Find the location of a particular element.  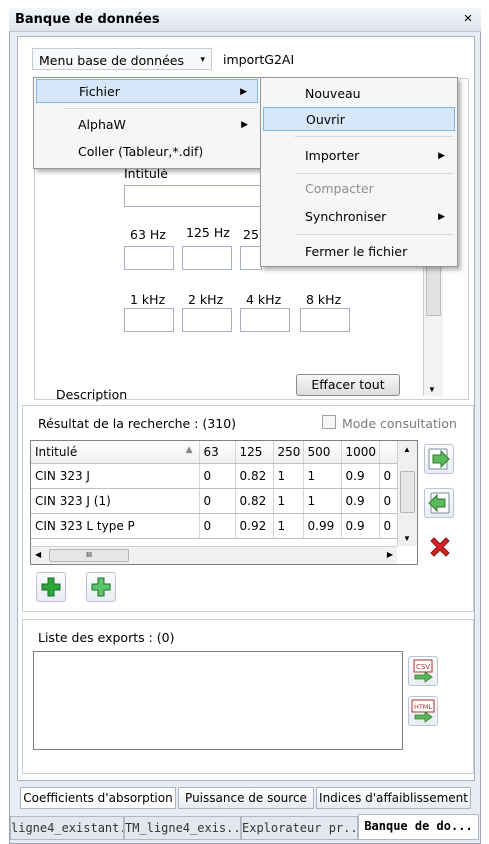

scroll-right-icon: ▶ is located at coordinates (390, 554).